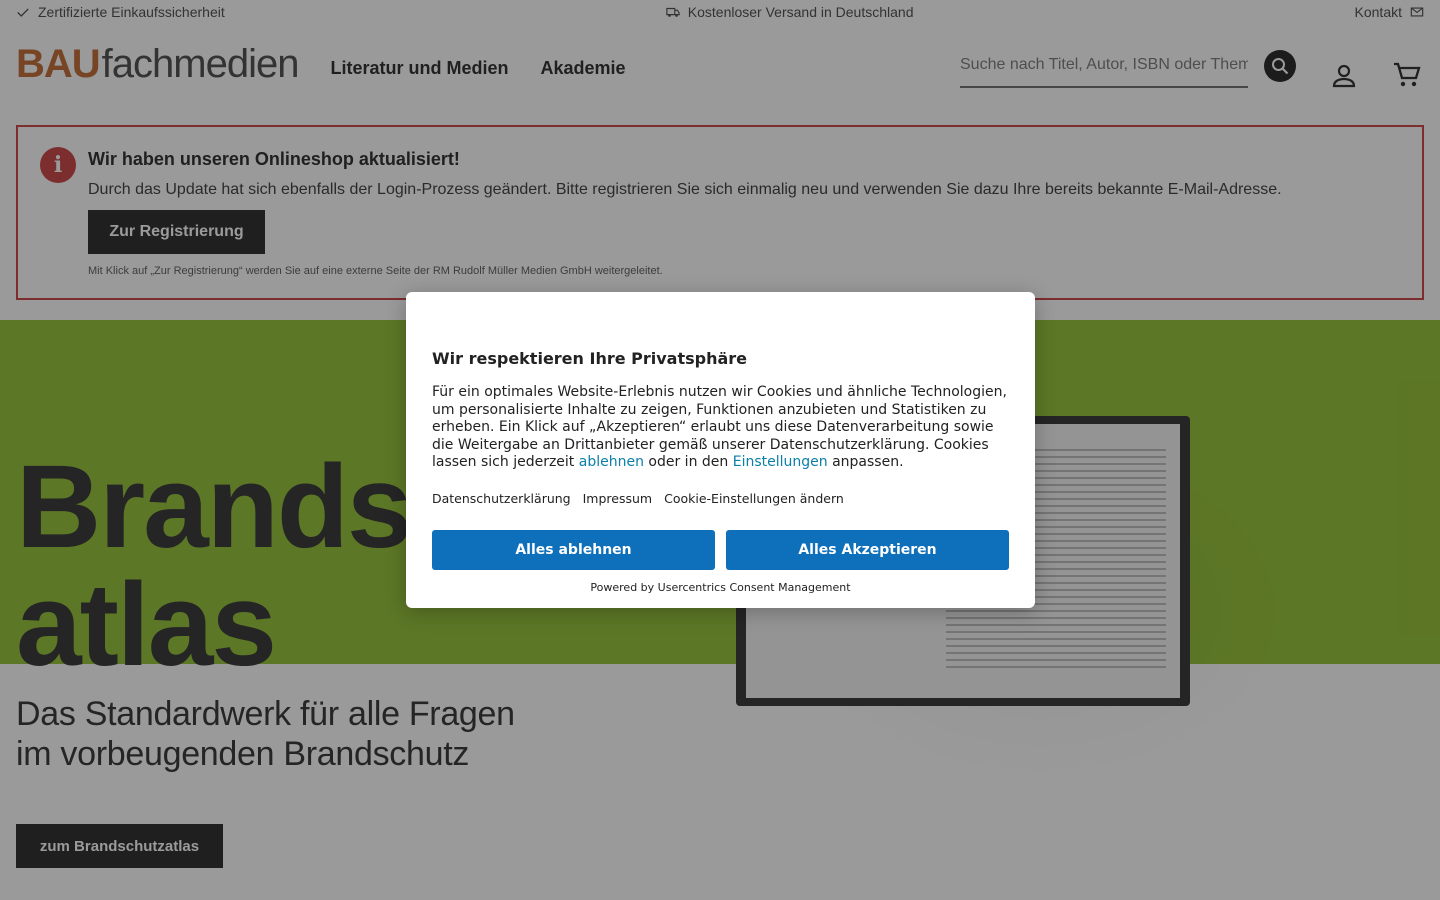  Describe the element at coordinates (865, 462) in the screenshot. I see `consent-body-post: anpassen.` at that location.